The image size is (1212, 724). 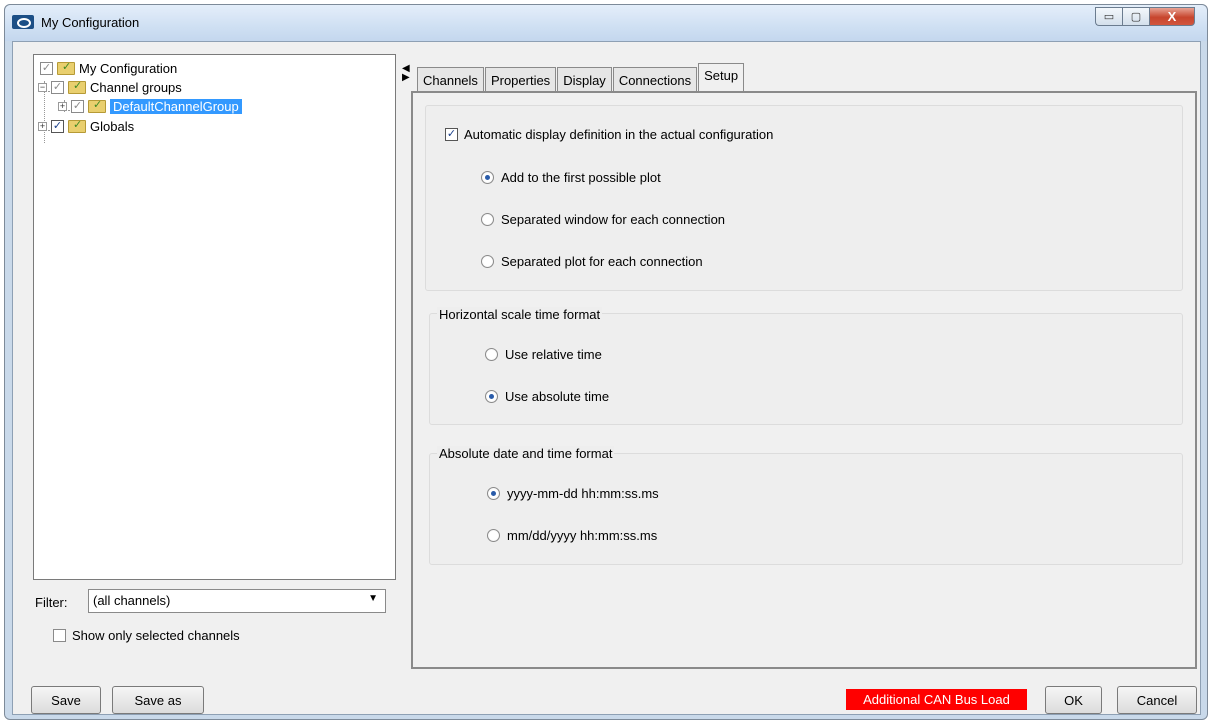 I want to click on radio-add-to-first-plot: Add to the first possible plot, so click(x=571, y=177).